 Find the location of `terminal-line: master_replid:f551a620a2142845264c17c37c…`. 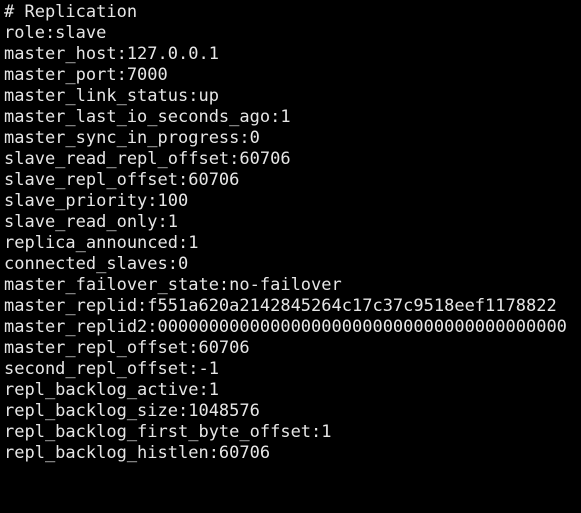

terminal-line: master_replid:f551a620a2142845264c17c37c… is located at coordinates (280, 306).